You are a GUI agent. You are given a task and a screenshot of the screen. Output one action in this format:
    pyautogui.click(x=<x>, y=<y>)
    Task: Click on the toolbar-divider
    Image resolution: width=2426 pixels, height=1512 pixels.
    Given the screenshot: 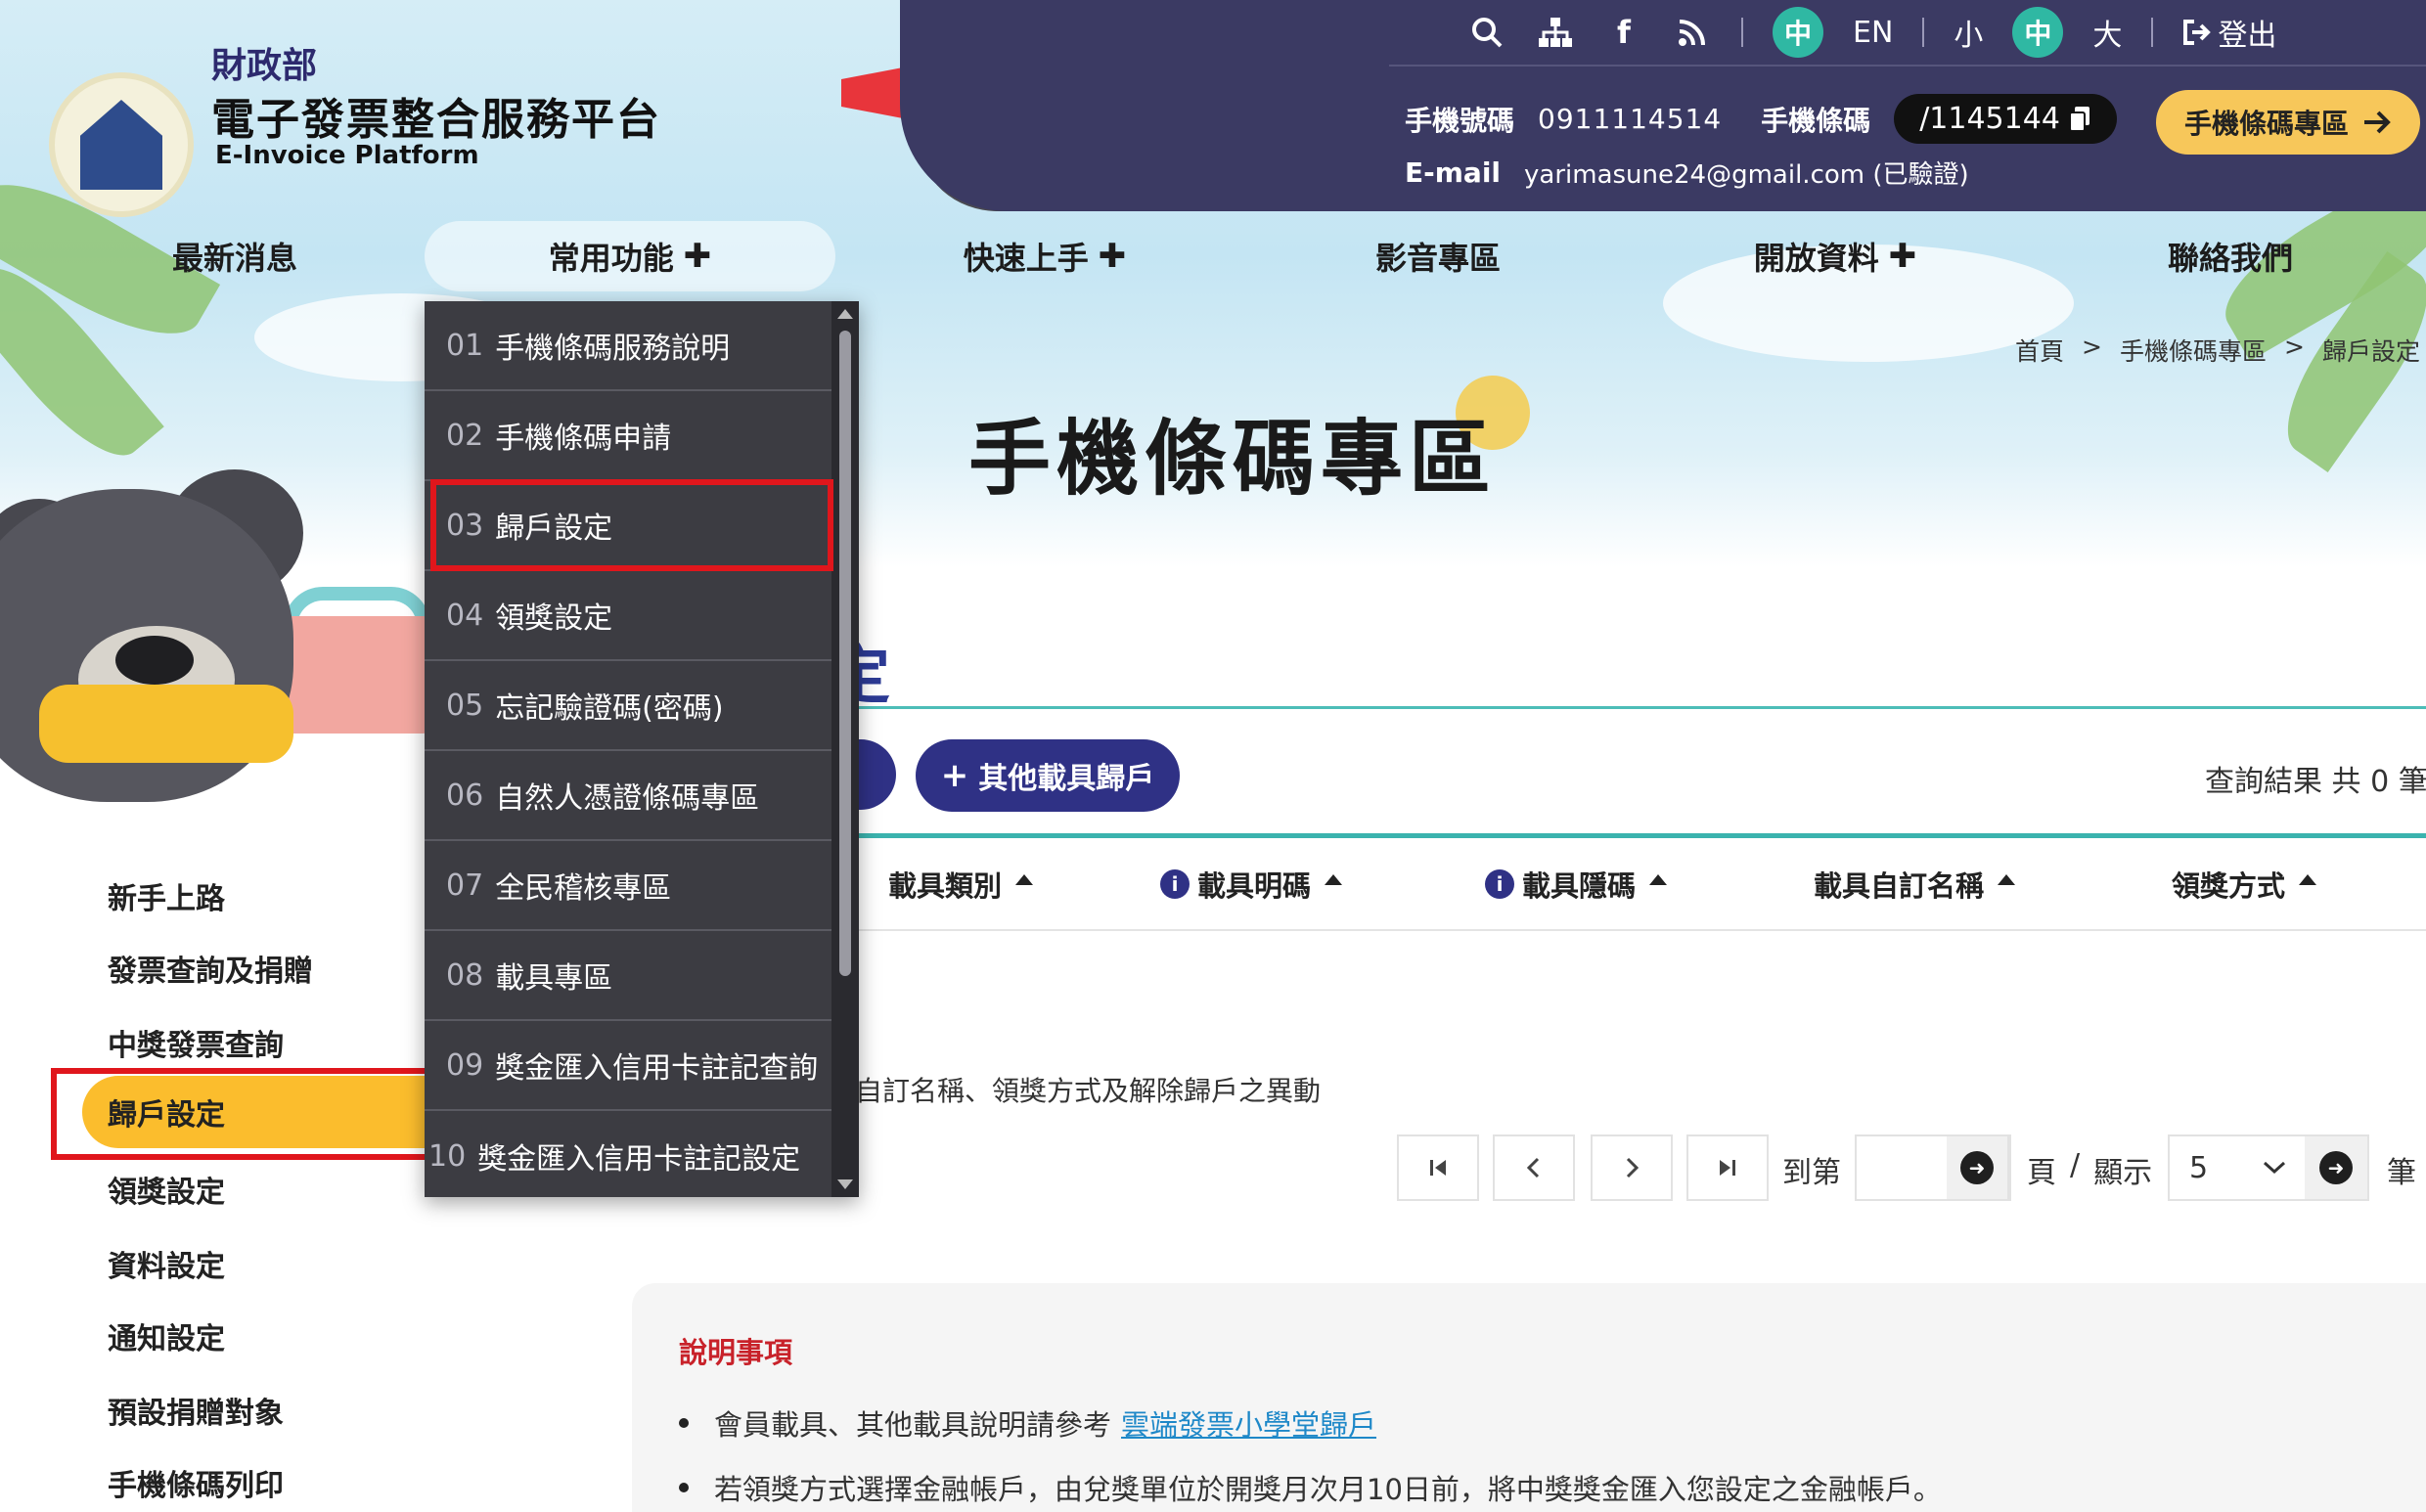 What is the action you would take?
    pyautogui.click(x=1742, y=32)
    